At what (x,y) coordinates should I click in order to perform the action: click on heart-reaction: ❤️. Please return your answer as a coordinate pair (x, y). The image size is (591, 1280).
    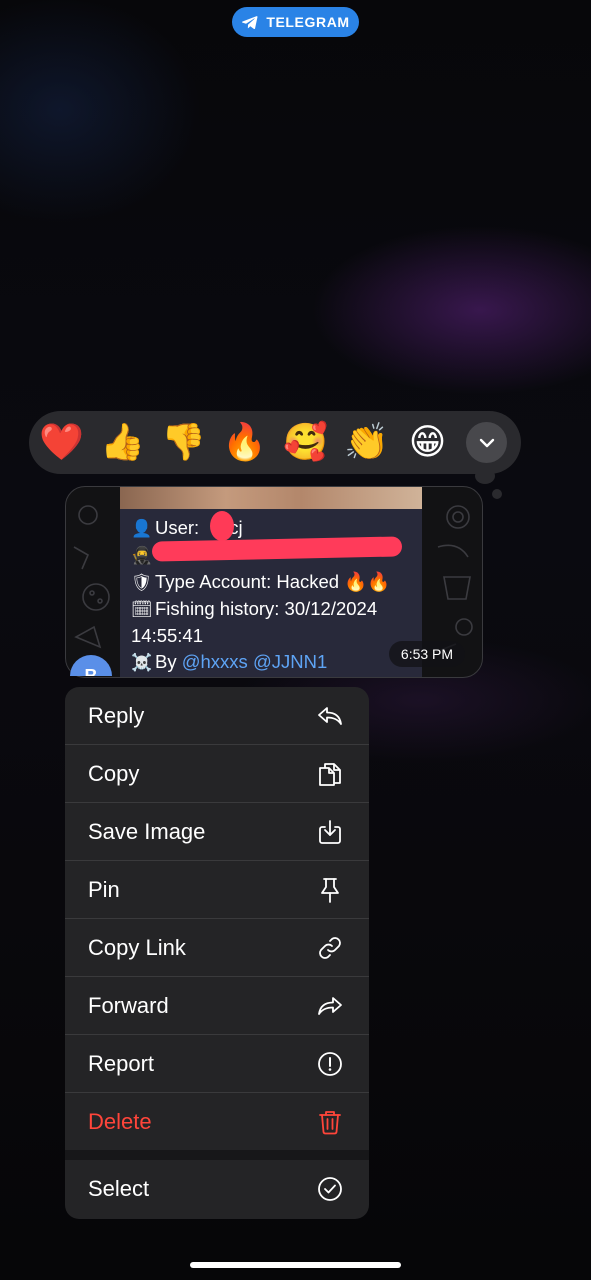
    Looking at the image, I should click on (61, 442).